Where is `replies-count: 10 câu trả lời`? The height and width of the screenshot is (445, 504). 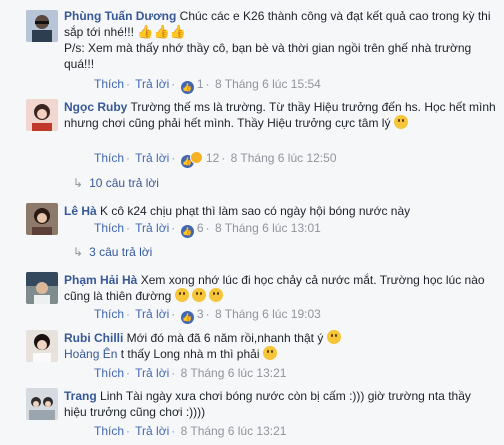
replies-count: 10 câu trả lời is located at coordinates (124, 183).